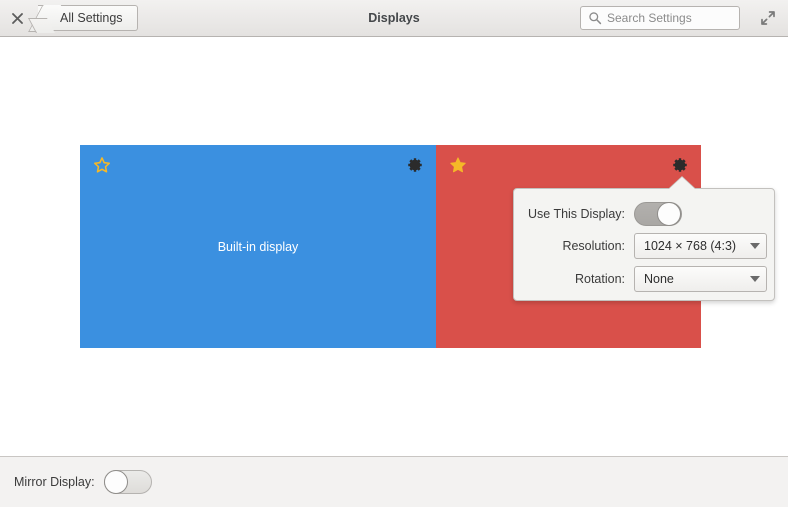 Image resolution: width=788 pixels, height=507 pixels. I want to click on search-icon, so click(595, 18).